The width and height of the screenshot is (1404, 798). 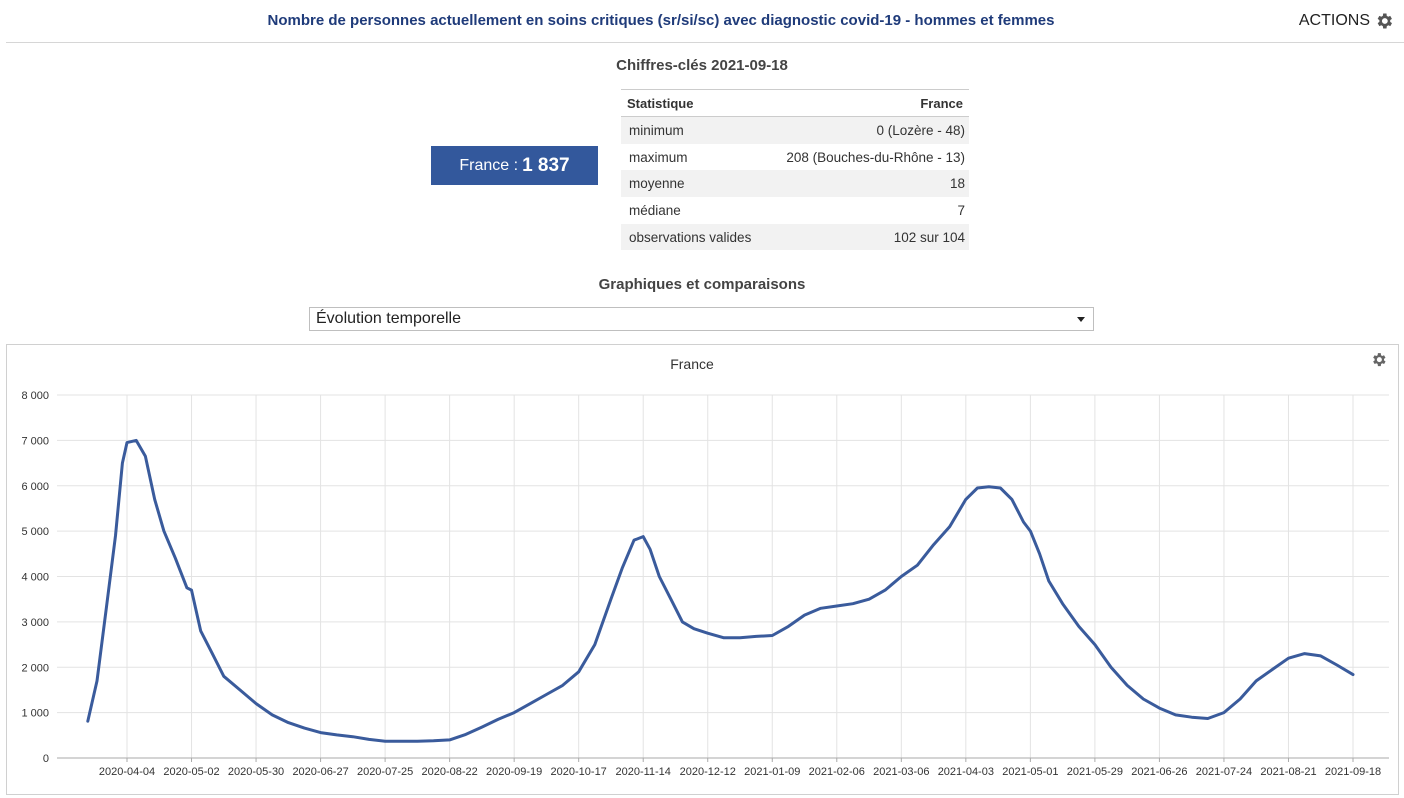 I want to click on table-row: observations valides 102 sur 104, so click(x=795, y=237).